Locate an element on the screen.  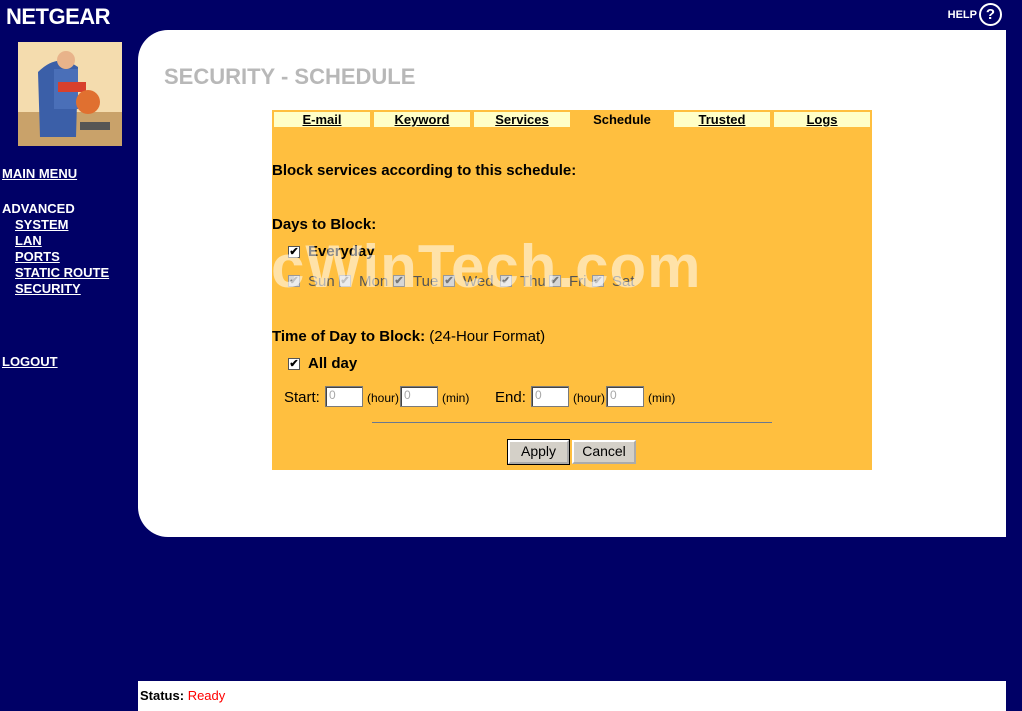
time-of-day-row: Time of Day to Block: (24-Hour Format) is located at coordinates (408, 336).